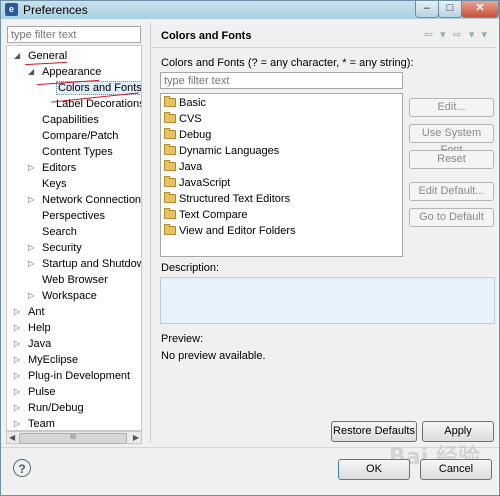  I want to click on tree-item: Keys, so click(47, 184).